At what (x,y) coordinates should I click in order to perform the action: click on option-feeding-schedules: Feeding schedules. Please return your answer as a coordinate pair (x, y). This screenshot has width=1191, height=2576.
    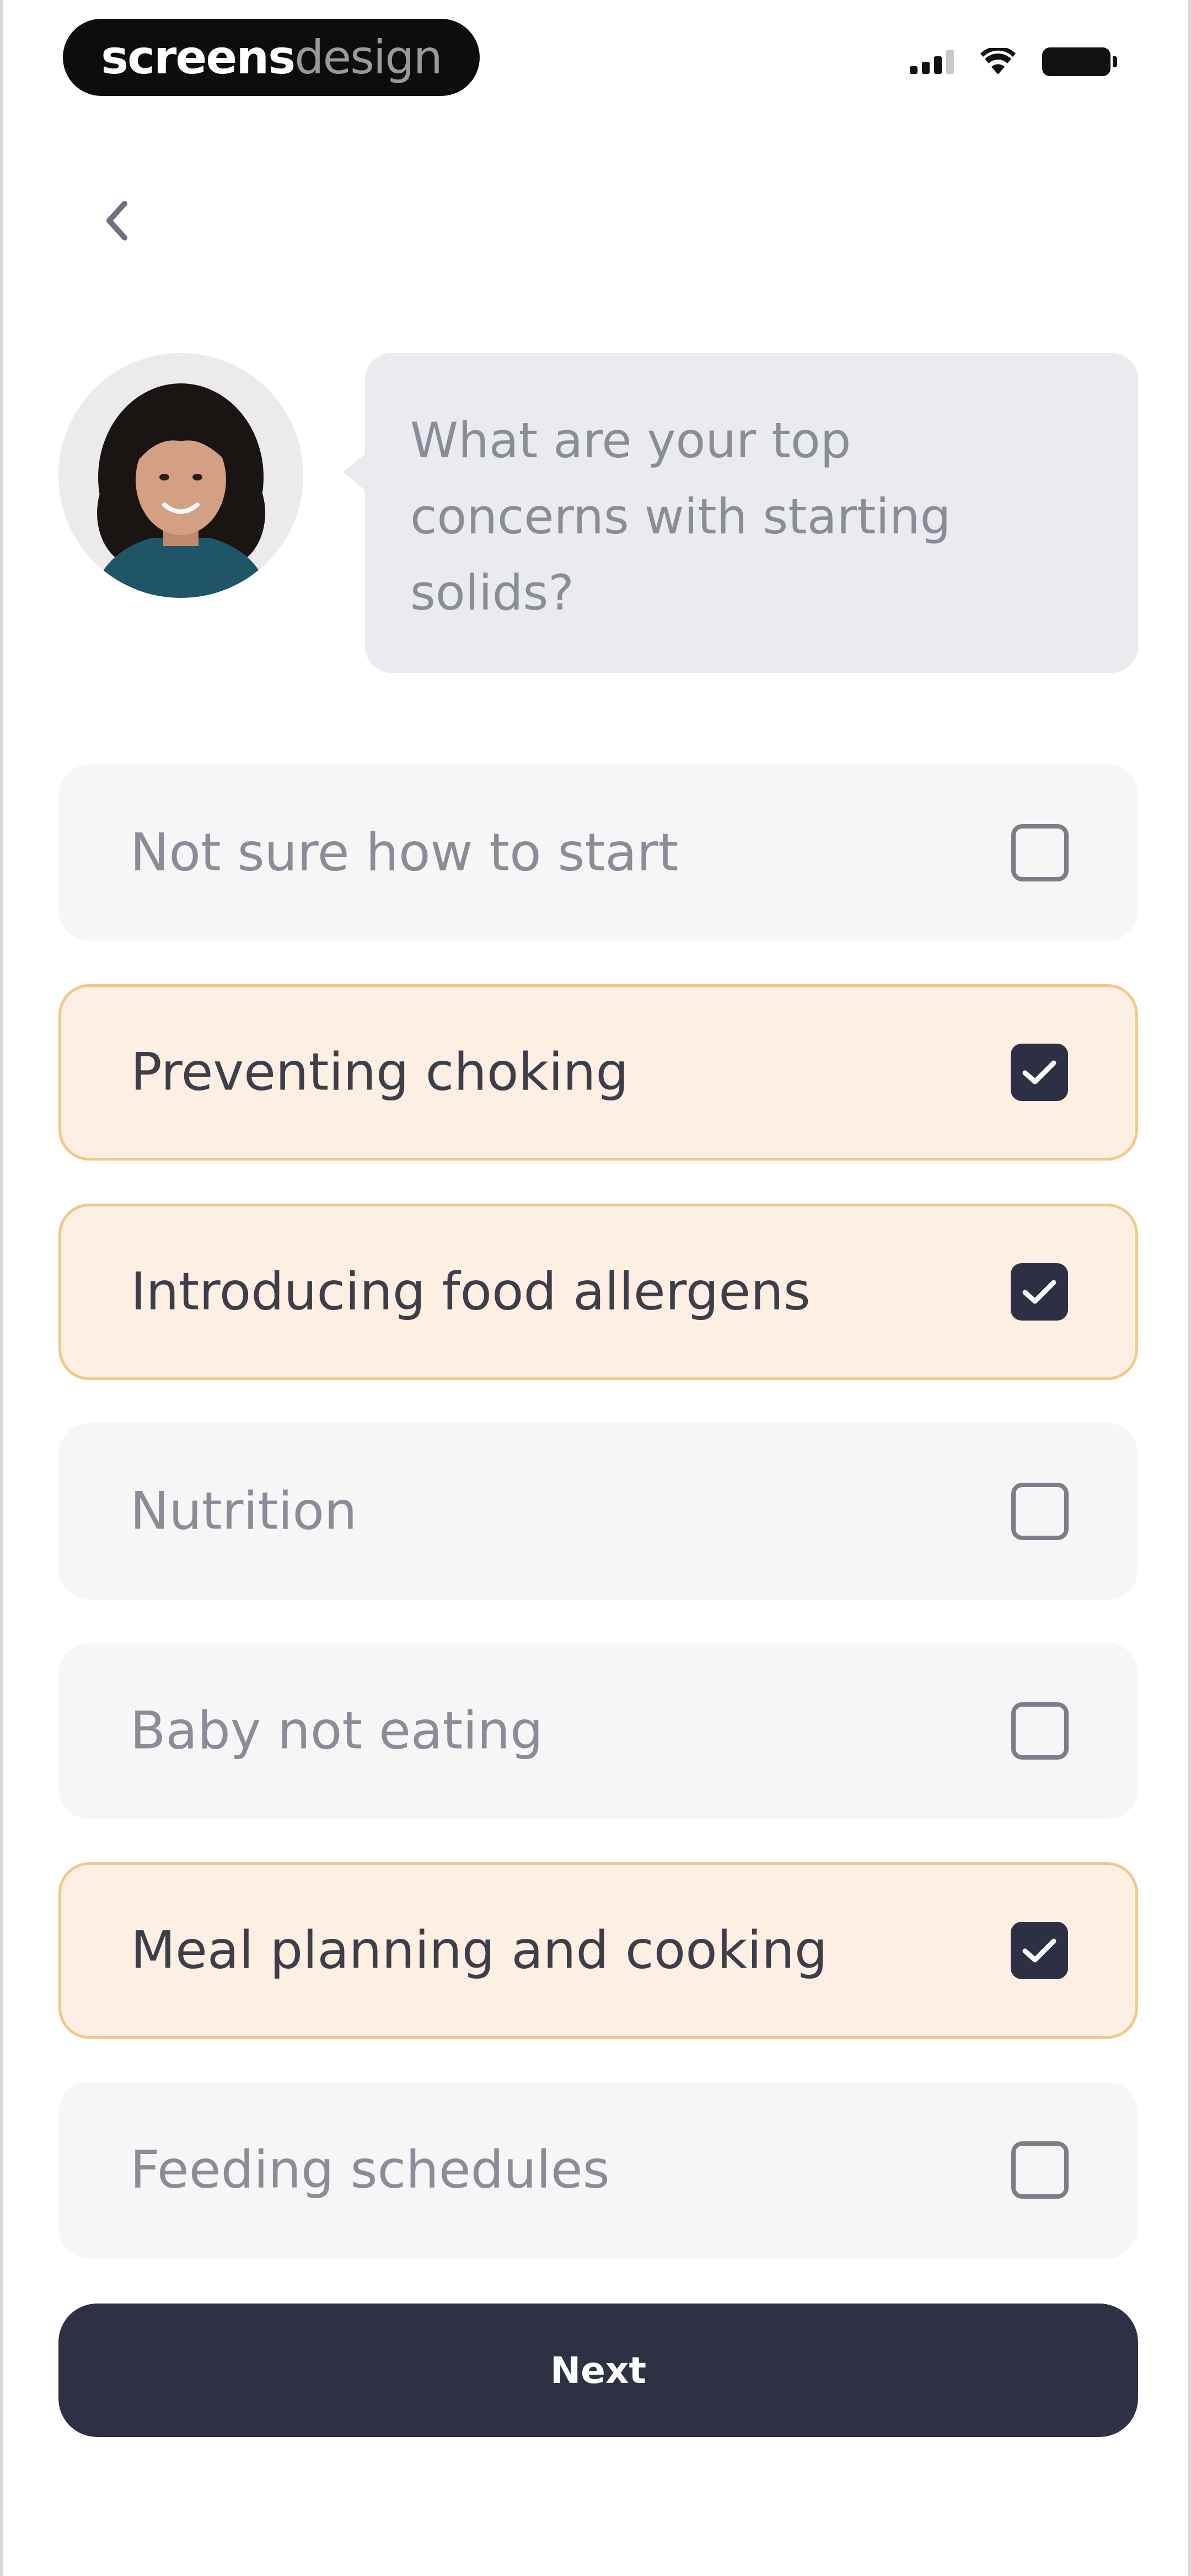
    Looking at the image, I should click on (598, 2170).